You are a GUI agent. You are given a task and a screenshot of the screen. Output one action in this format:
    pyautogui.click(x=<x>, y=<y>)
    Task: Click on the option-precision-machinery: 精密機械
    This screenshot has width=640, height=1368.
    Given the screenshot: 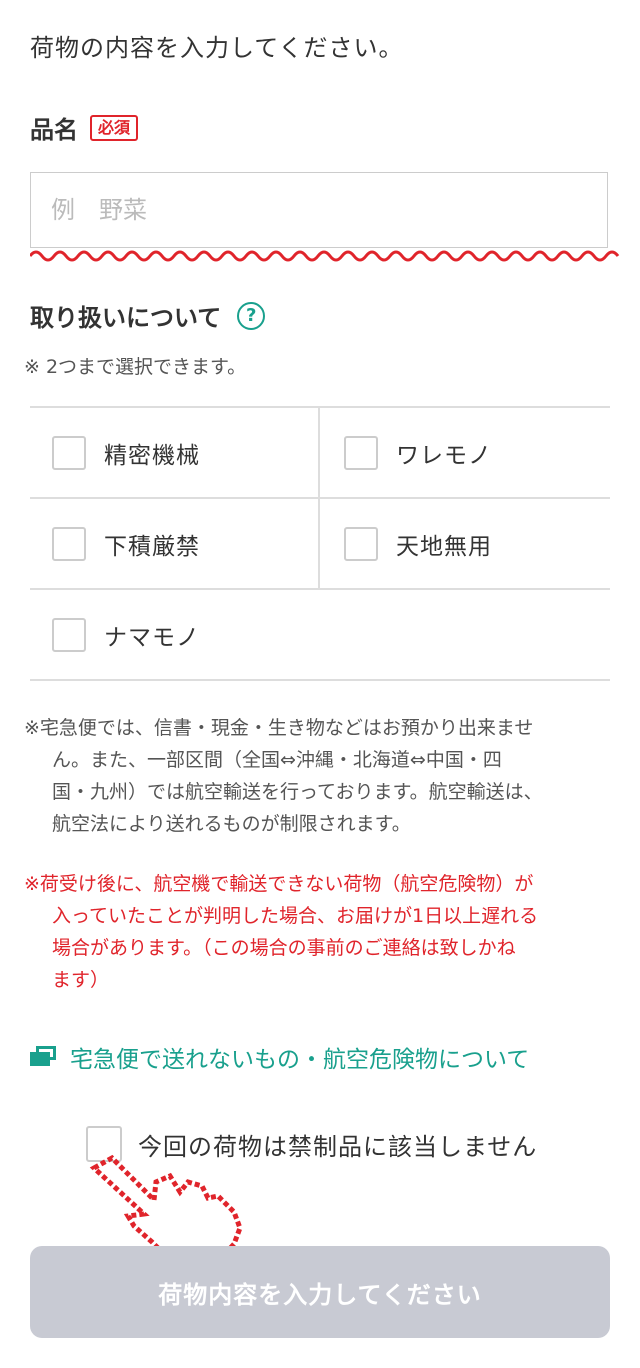 What is the action you would take?
    pyautogui.click(x=174, y=452)
    